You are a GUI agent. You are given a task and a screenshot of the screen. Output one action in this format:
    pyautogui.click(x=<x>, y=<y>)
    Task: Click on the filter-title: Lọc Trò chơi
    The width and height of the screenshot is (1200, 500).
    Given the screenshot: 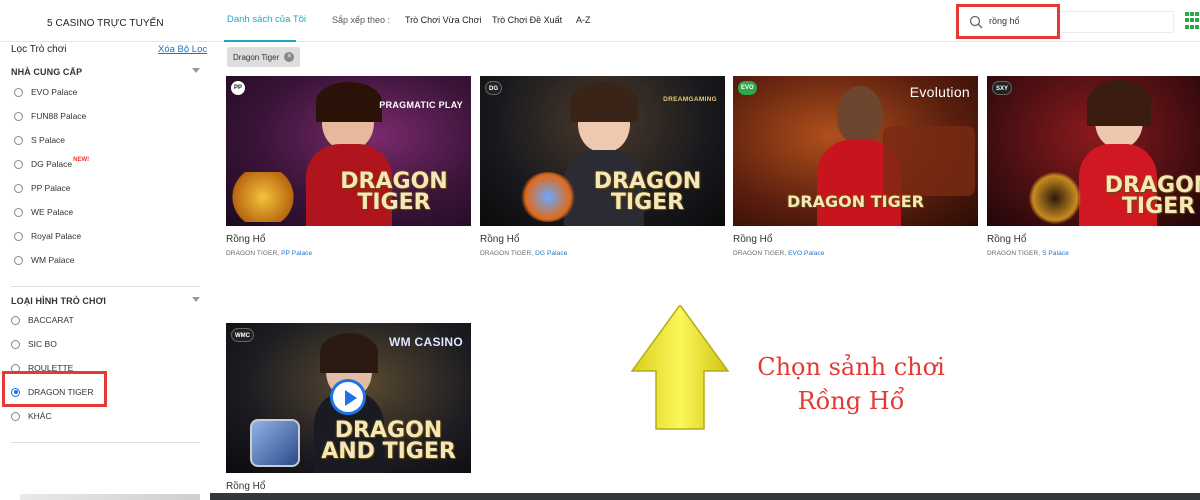 What is the action you would take?
    pyautogui.click(x=39, y=49)
    